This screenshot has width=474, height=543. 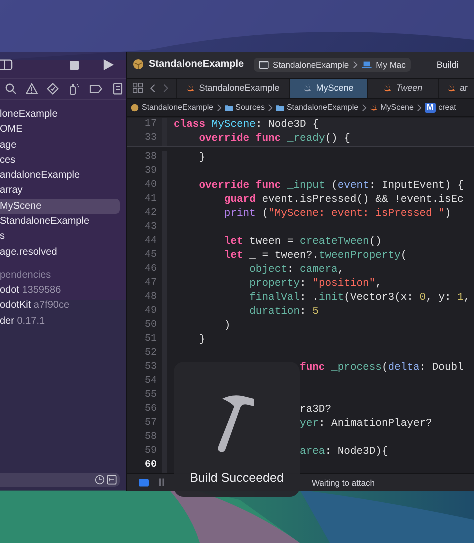 What do you see at coordinates (150, 354) in the screenshot?
I see `line-number: 52` at bounding box center [150, 354].